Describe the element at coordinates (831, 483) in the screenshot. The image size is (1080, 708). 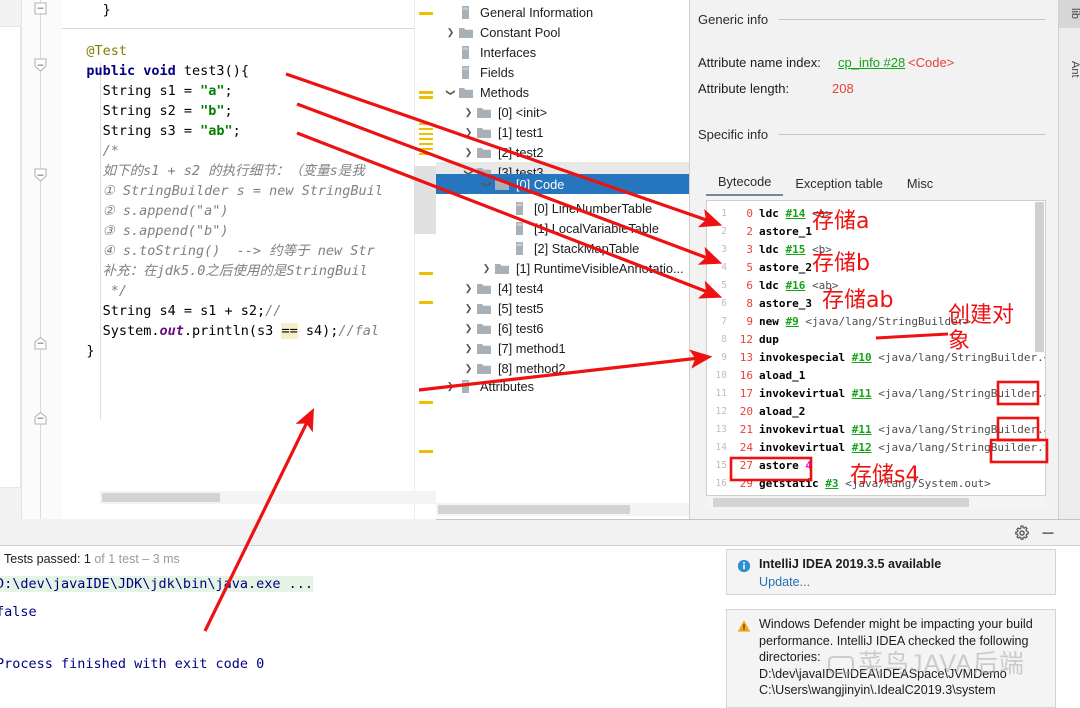
I see `bytecode-constant-pool-ref: #3` at that location.